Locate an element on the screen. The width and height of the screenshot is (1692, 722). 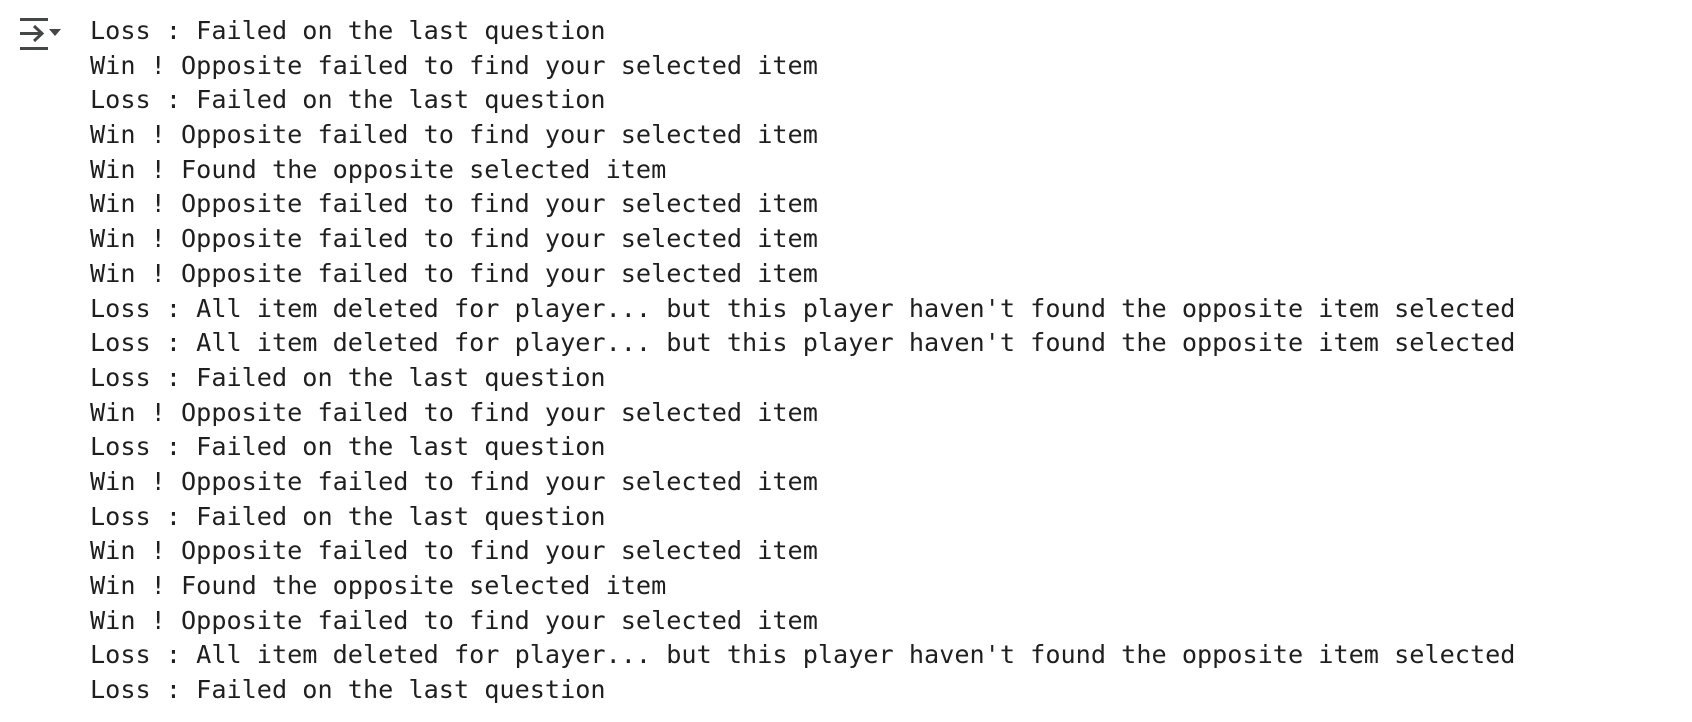
collapse-output-icon is located at coordinates (41, 34).